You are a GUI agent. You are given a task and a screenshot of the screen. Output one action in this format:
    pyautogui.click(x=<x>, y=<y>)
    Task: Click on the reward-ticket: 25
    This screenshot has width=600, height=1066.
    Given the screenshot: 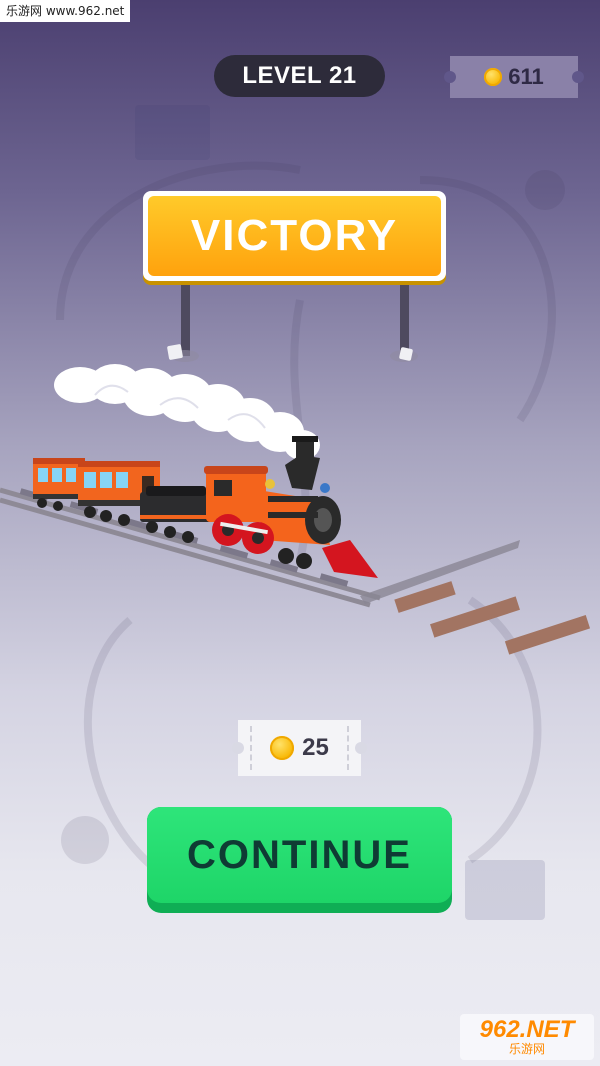 What is the action you would take?
    pyautogui.click(x=299, y=748)
    